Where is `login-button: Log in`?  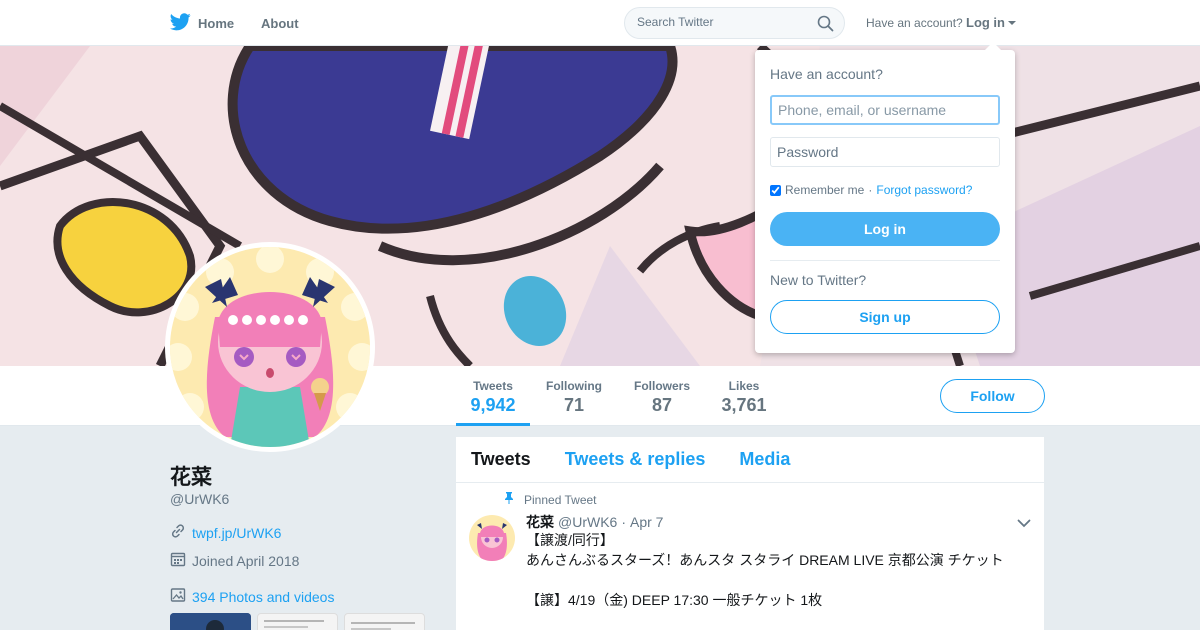 login-button: Log in is located at coordinates (885, 229).